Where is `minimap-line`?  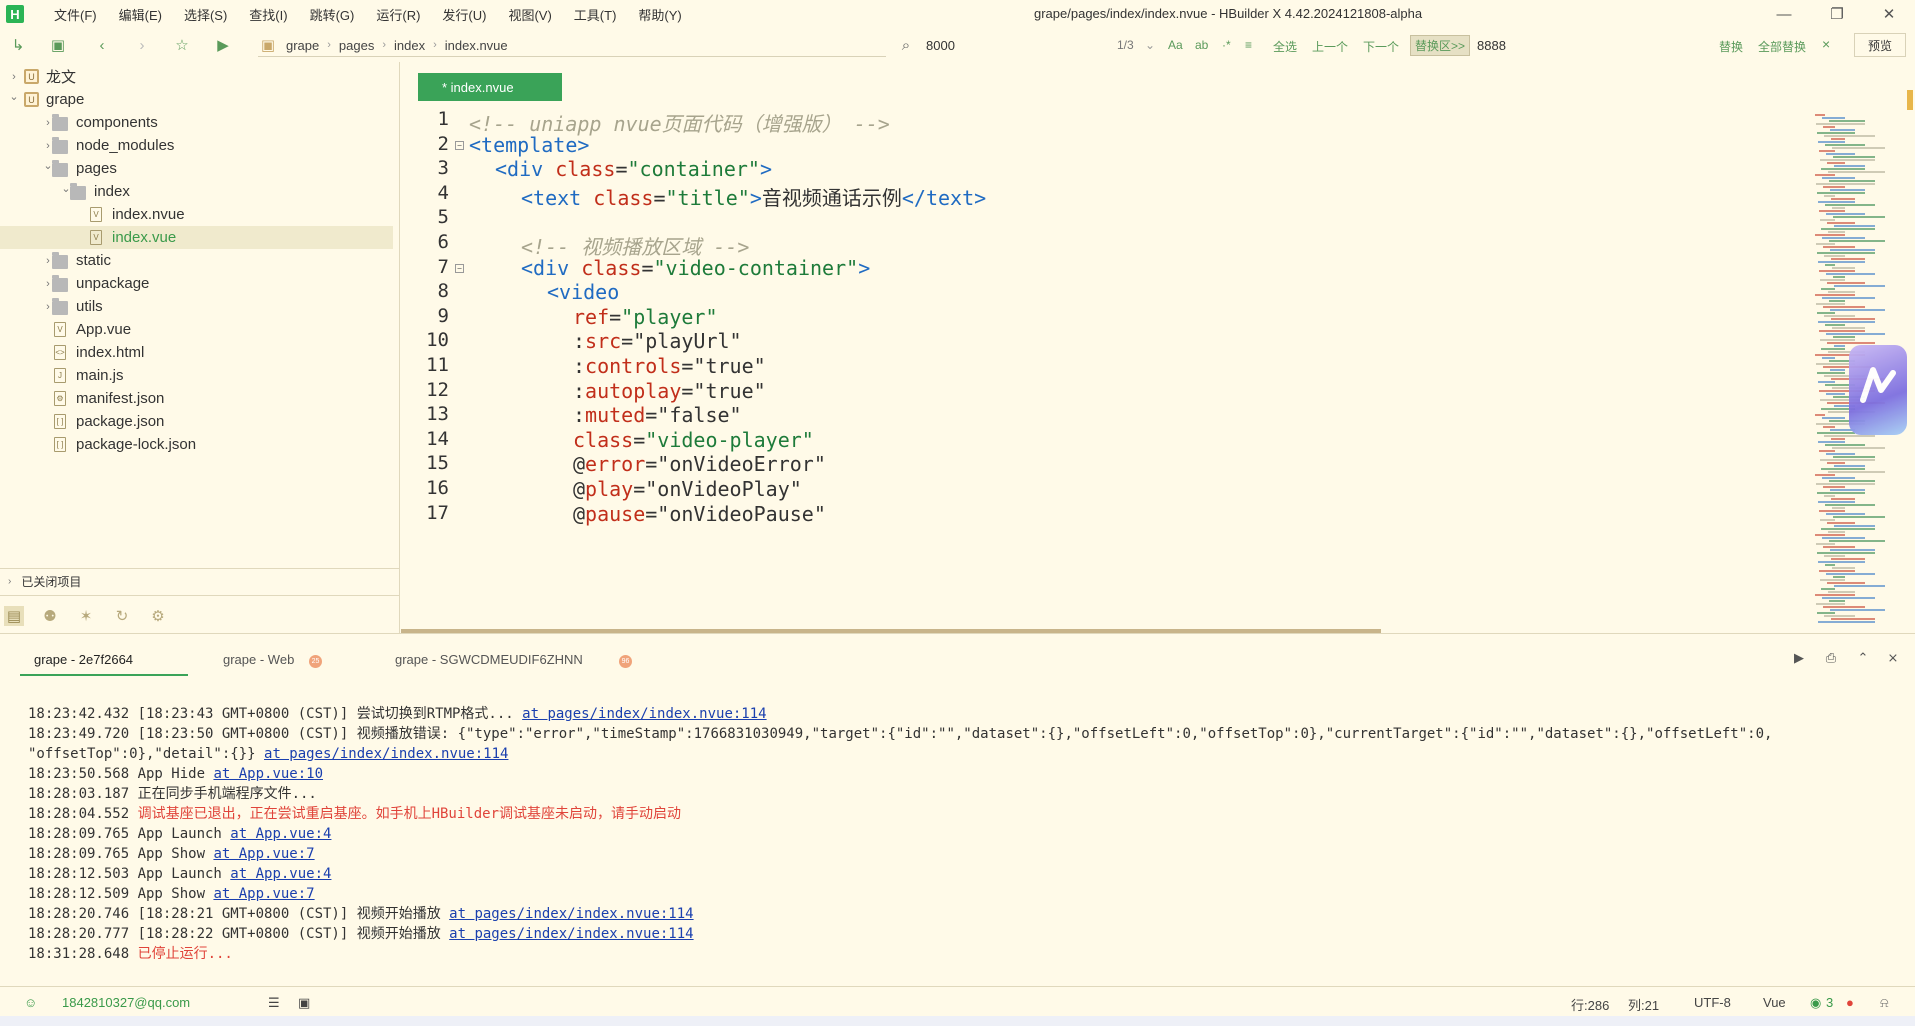
minimap-line is located at coordinates (1833, 349).